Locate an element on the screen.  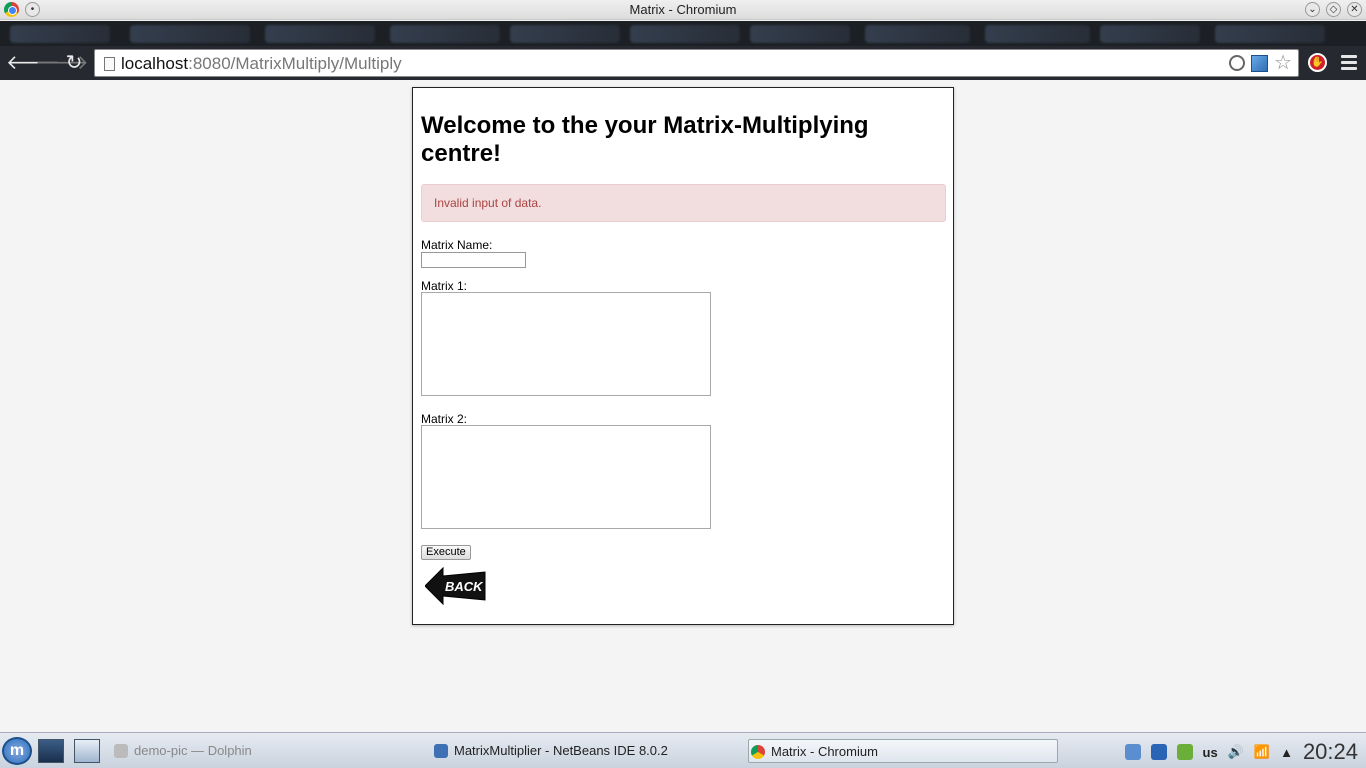
matrix2-textarea is located at coordinates (566, 477).